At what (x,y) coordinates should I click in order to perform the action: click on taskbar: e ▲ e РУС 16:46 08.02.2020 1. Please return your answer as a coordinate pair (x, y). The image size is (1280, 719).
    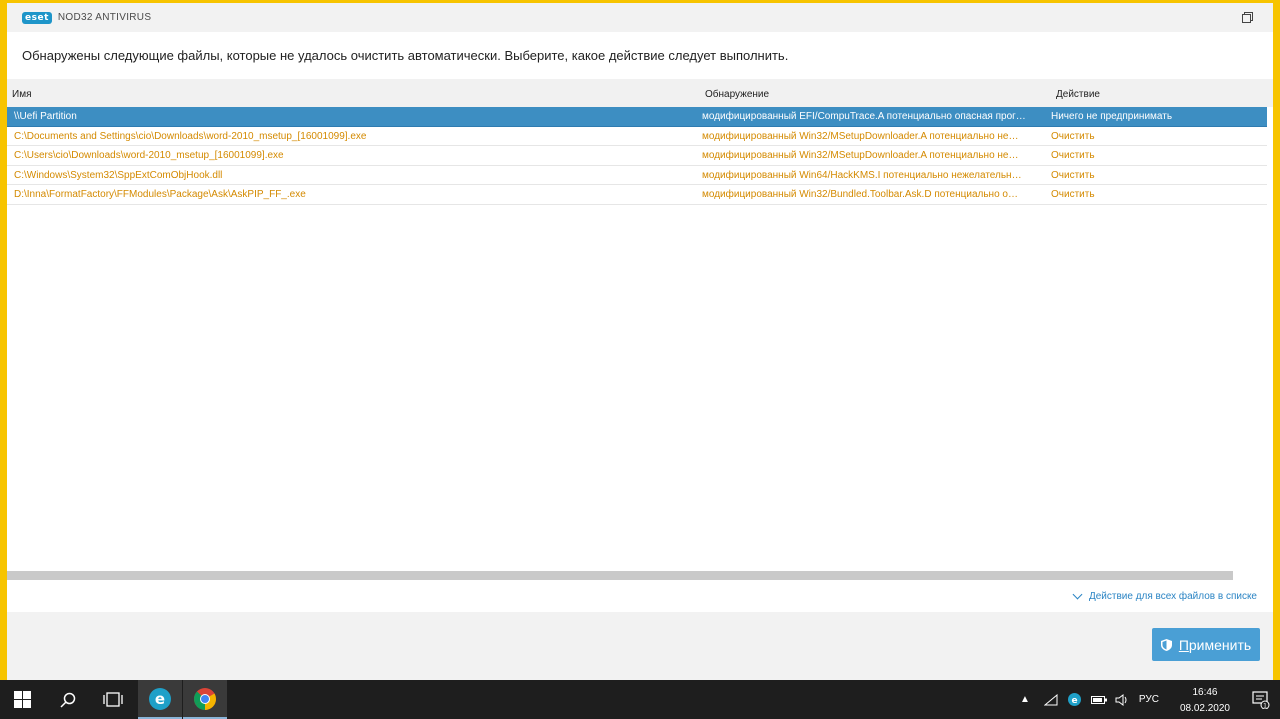
    Looking at the image, I should click on (640, 699).